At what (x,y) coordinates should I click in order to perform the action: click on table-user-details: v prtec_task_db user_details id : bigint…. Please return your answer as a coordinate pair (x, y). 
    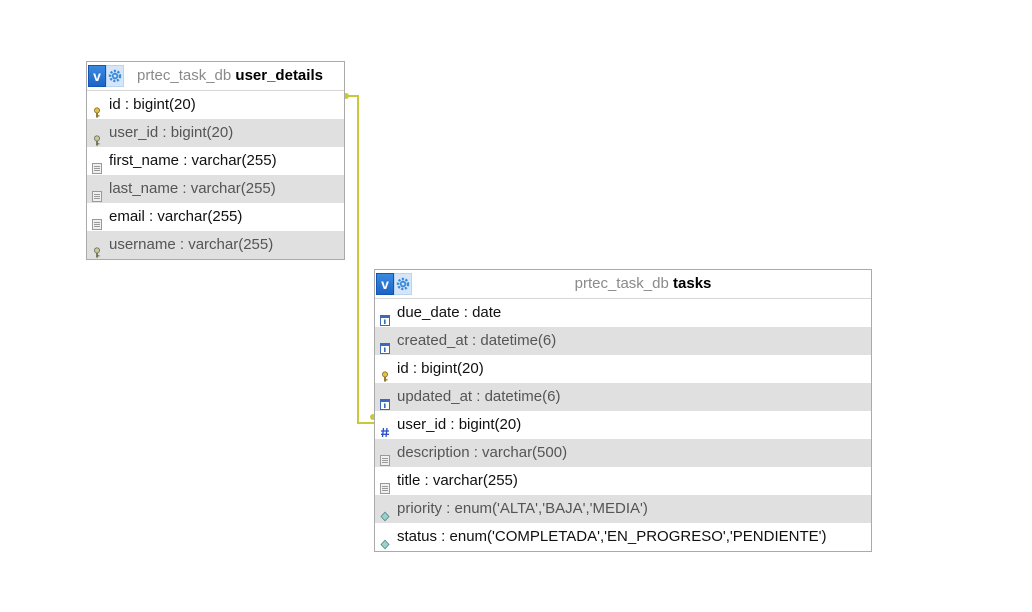
    Looking at the image, I should click on (215, 160).